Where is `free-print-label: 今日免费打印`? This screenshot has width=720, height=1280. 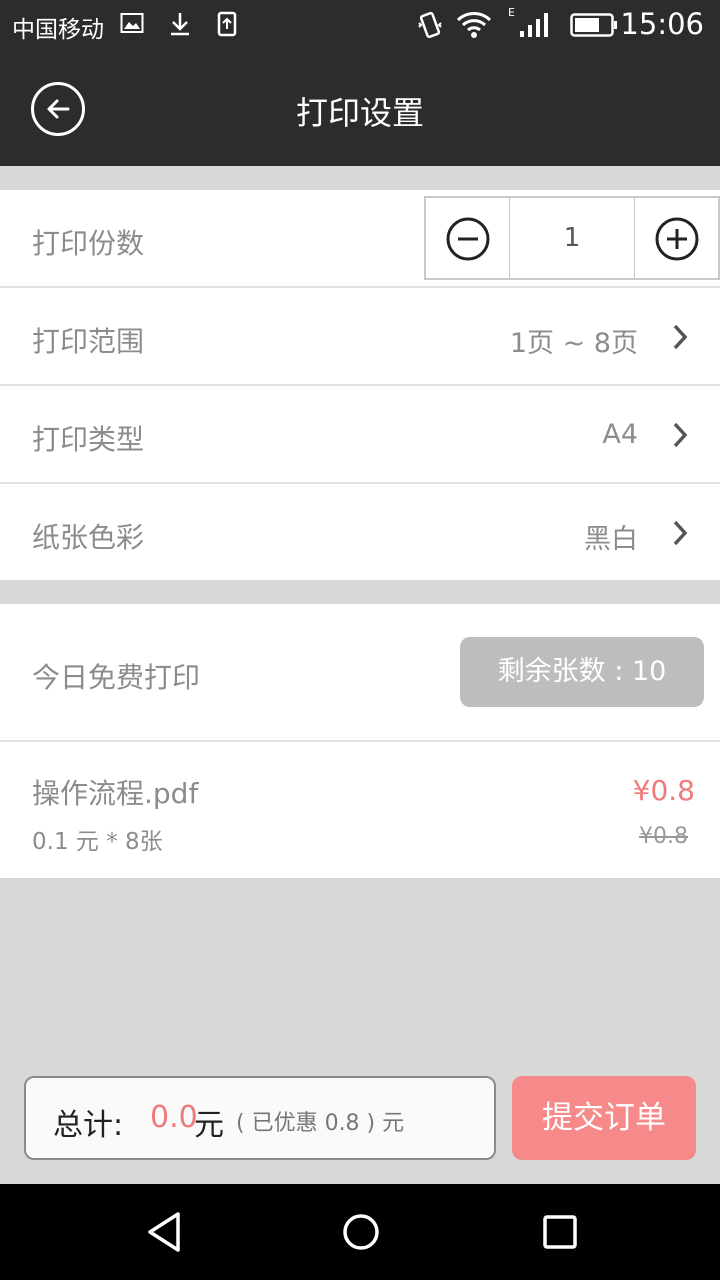 free-print-label: 今日免费打印 is located at coordinates (116, 677).